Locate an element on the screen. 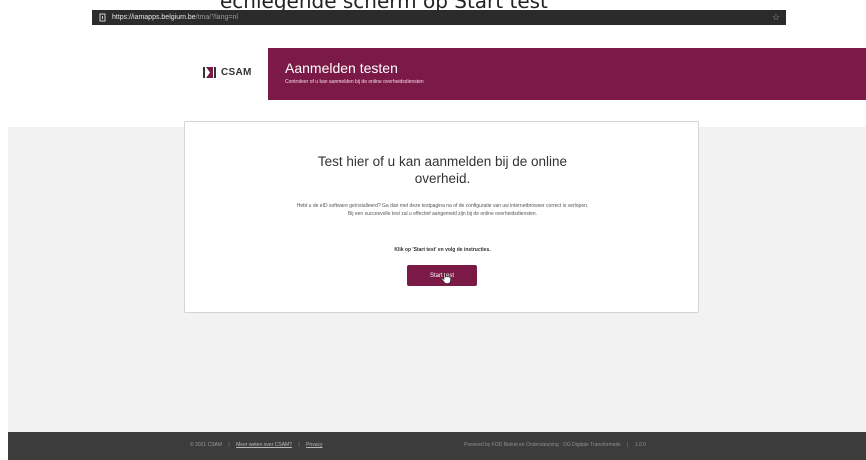  logo-text: CSAM is located at coordinates (236, 72).